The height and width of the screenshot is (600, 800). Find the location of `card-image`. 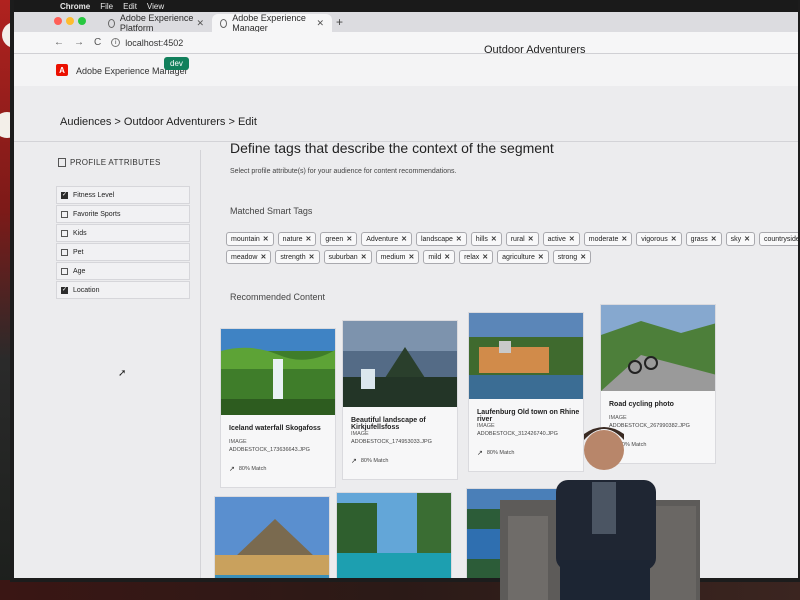

card-image is located at coordinates (394, 535).